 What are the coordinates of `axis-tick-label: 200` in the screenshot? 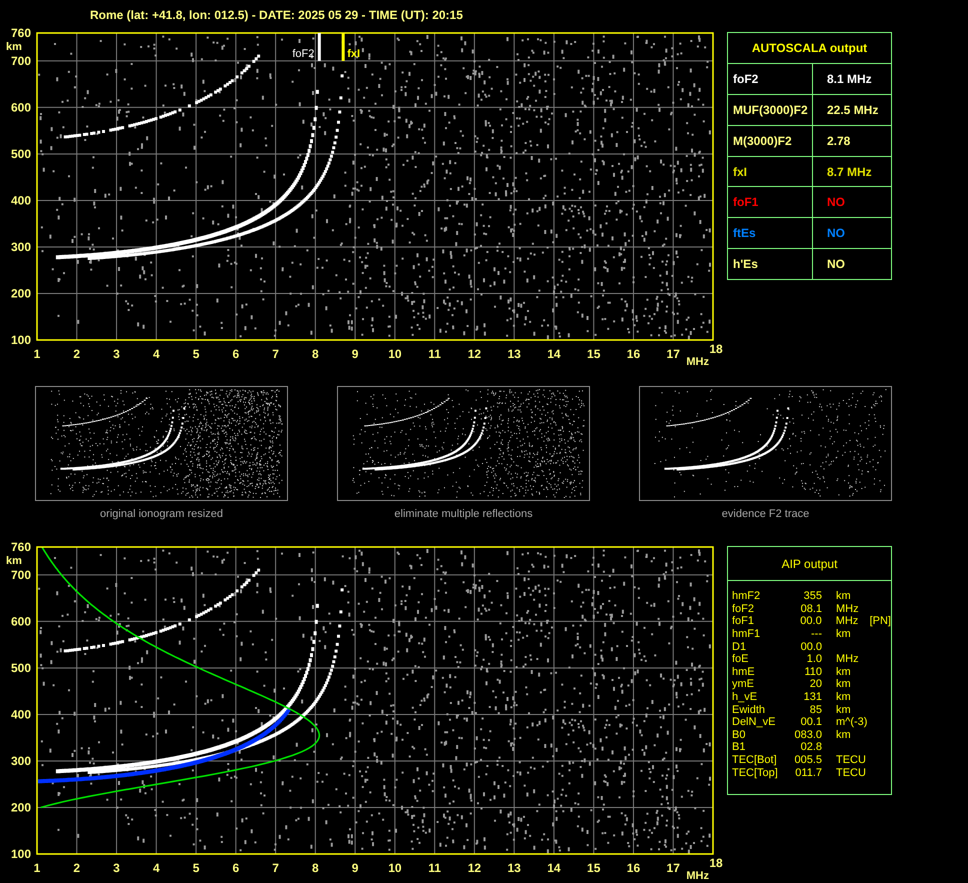 It's located at (20, 293).